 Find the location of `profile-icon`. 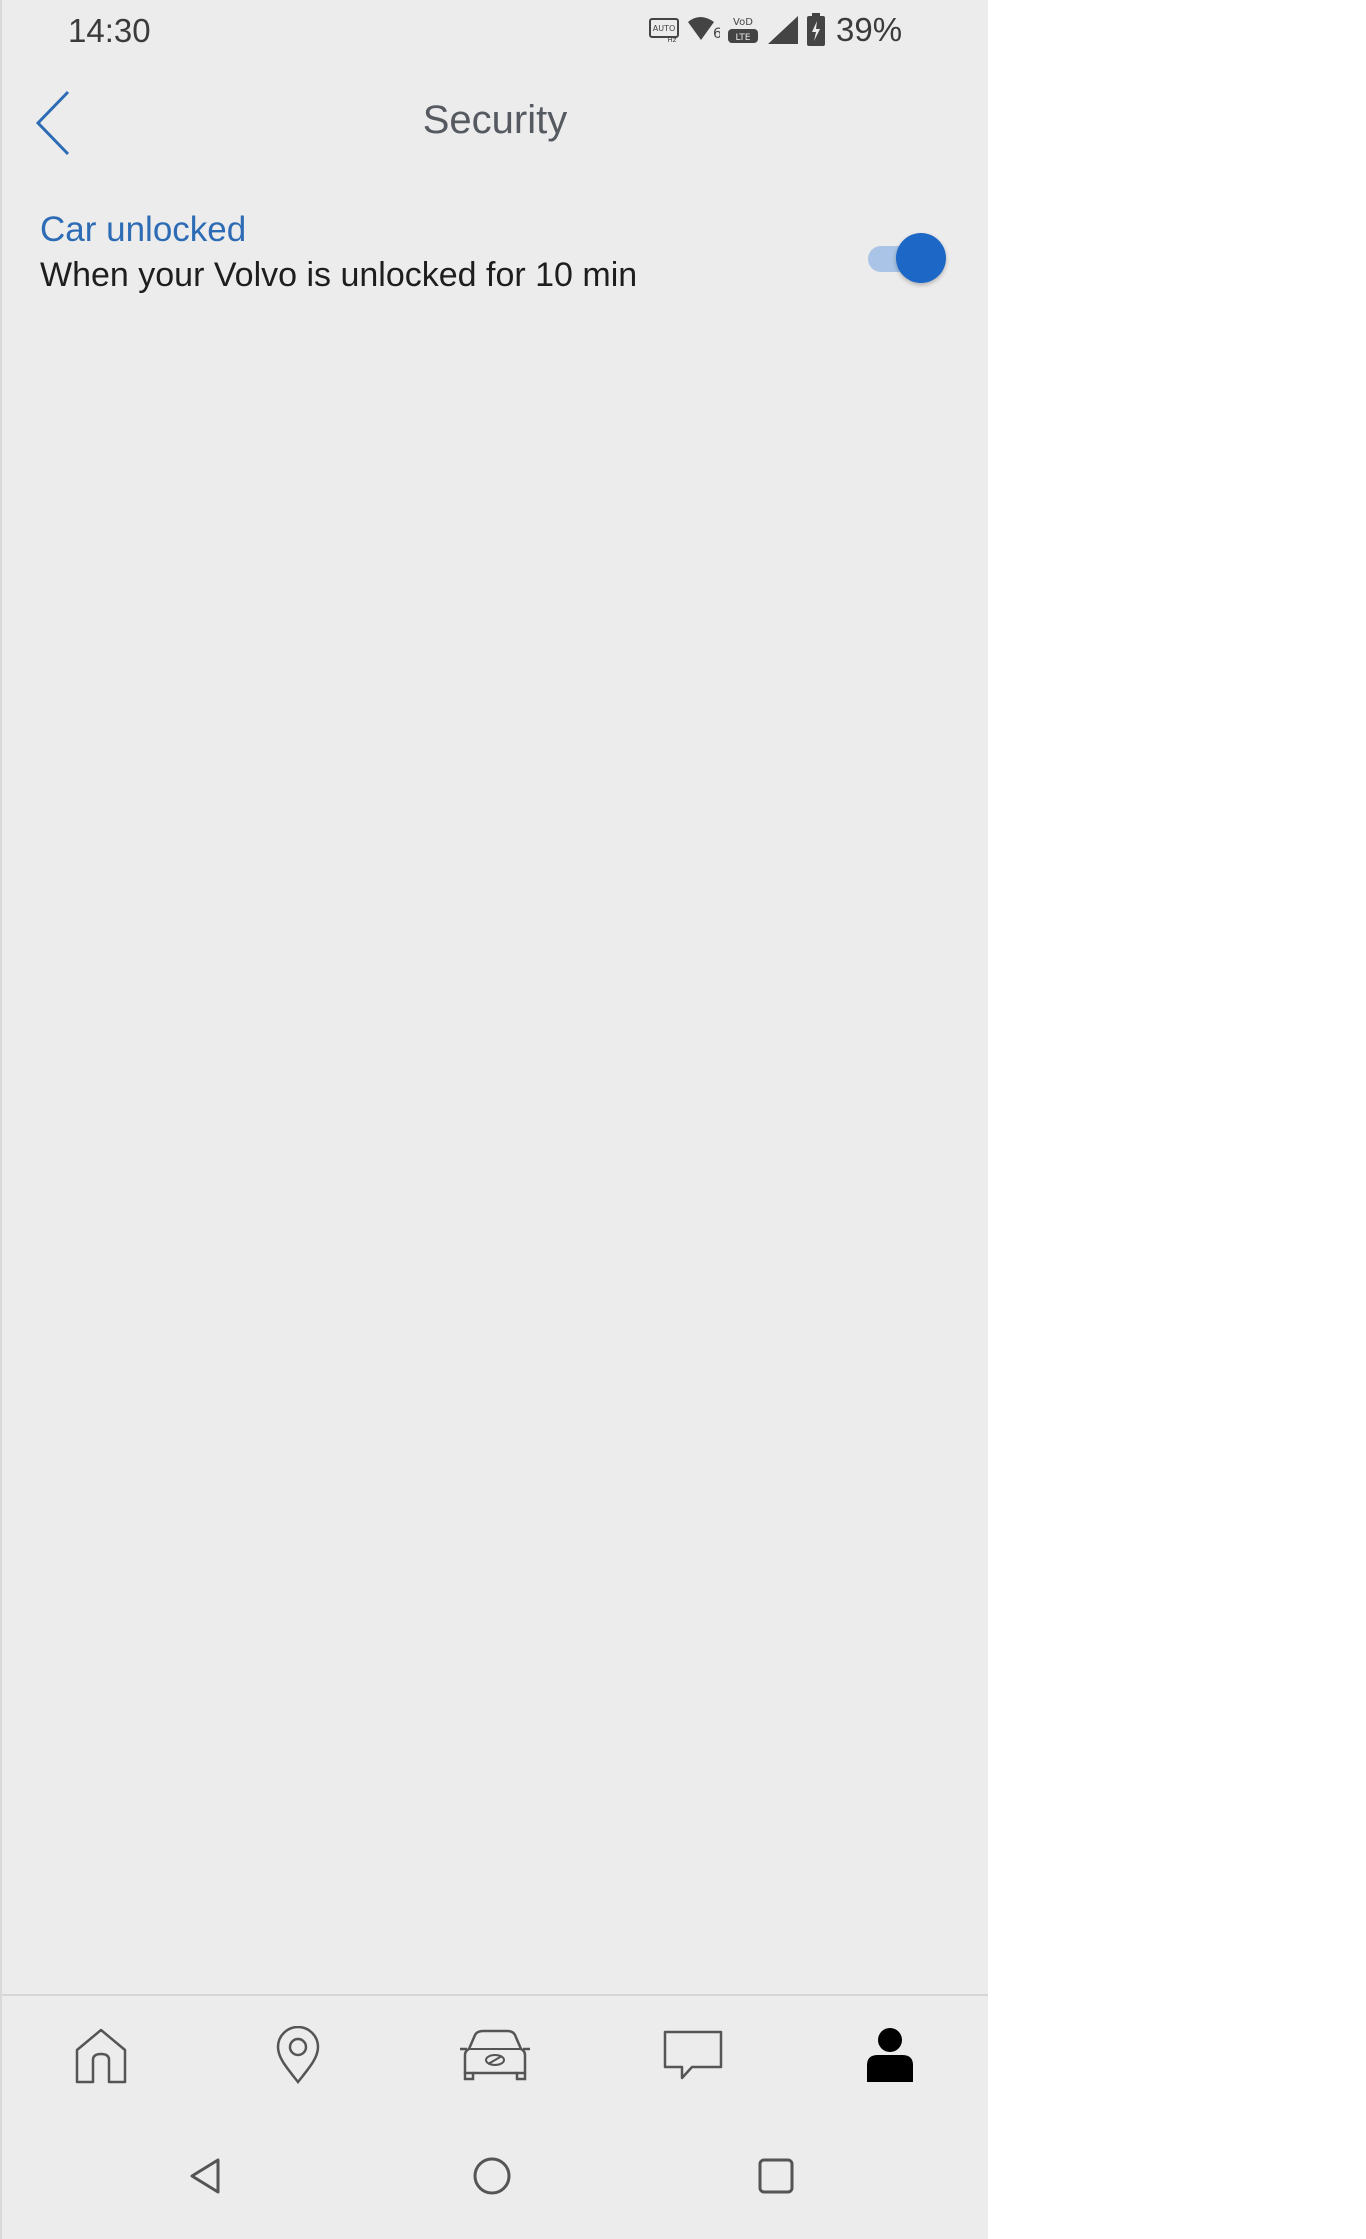

profile-icon is located at coordinates (890, 2057).